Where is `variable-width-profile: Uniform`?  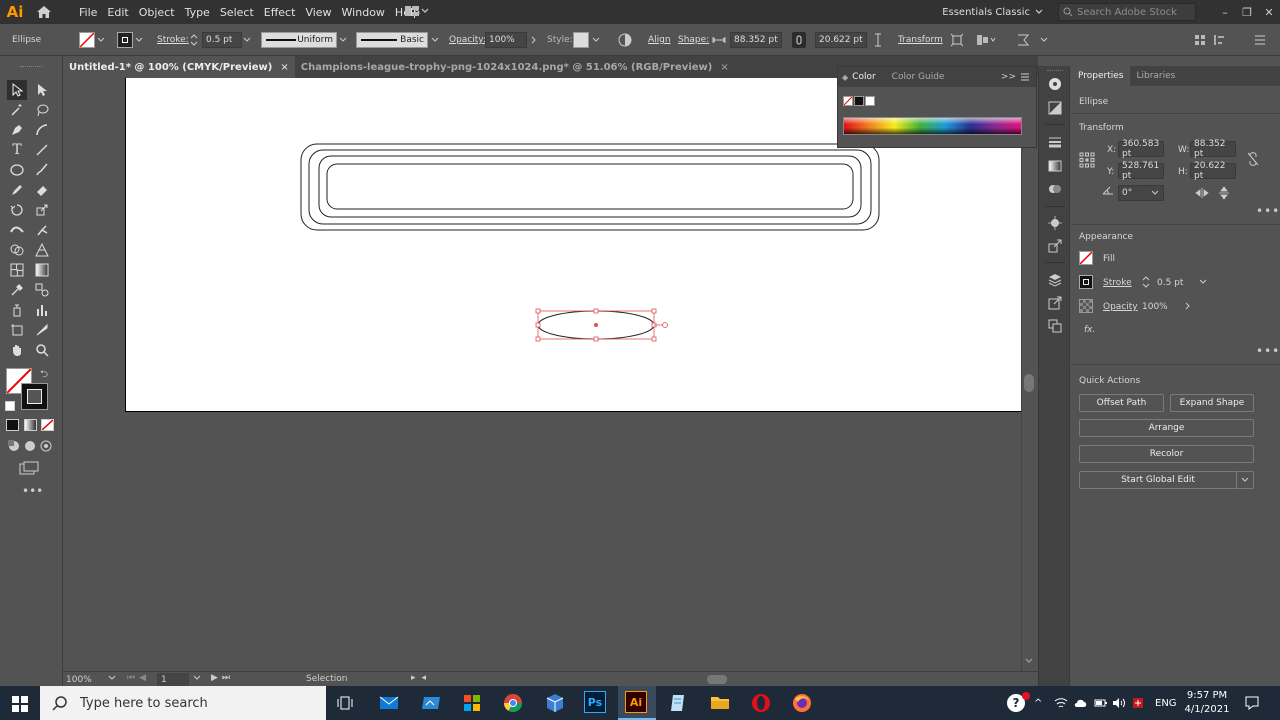 variable-width-profile: Uniform is located at coordinates (299, 40).